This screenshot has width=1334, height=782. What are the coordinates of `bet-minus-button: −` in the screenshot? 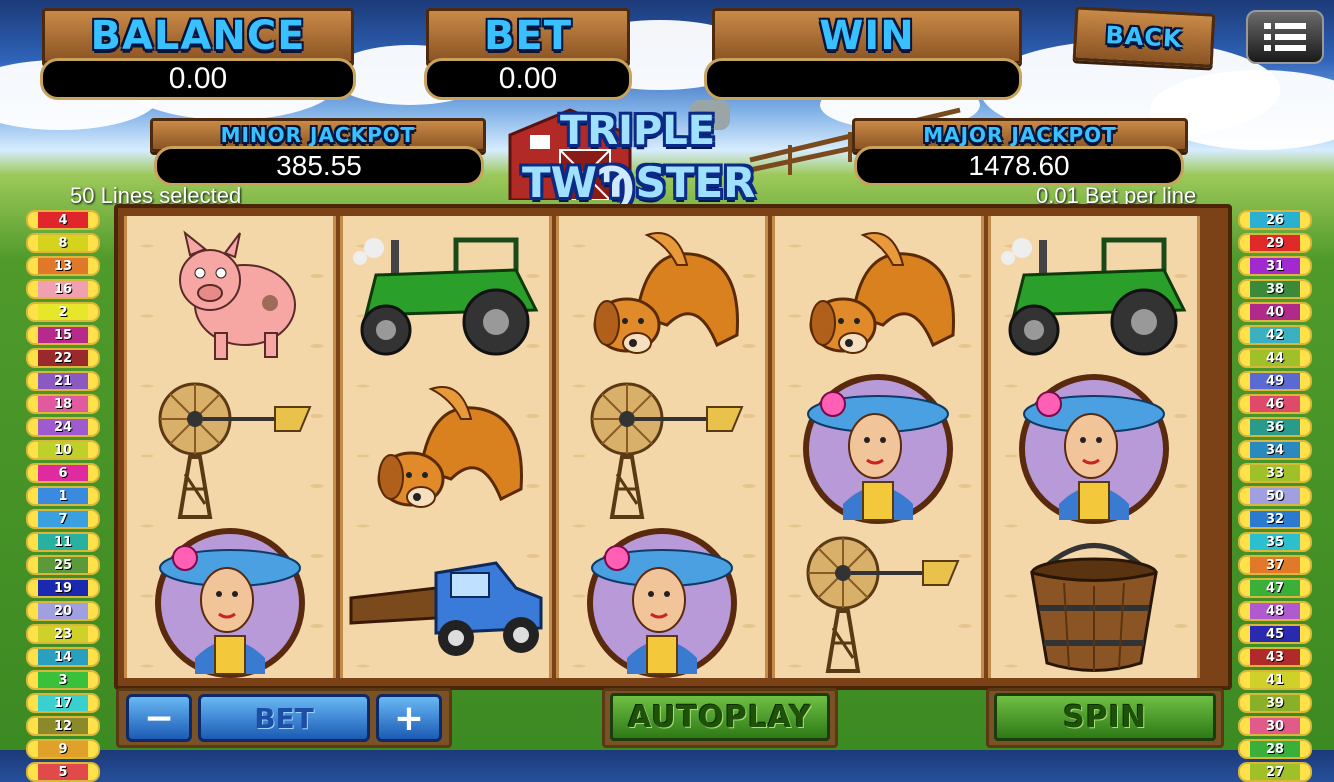 It's located at (159, 718).